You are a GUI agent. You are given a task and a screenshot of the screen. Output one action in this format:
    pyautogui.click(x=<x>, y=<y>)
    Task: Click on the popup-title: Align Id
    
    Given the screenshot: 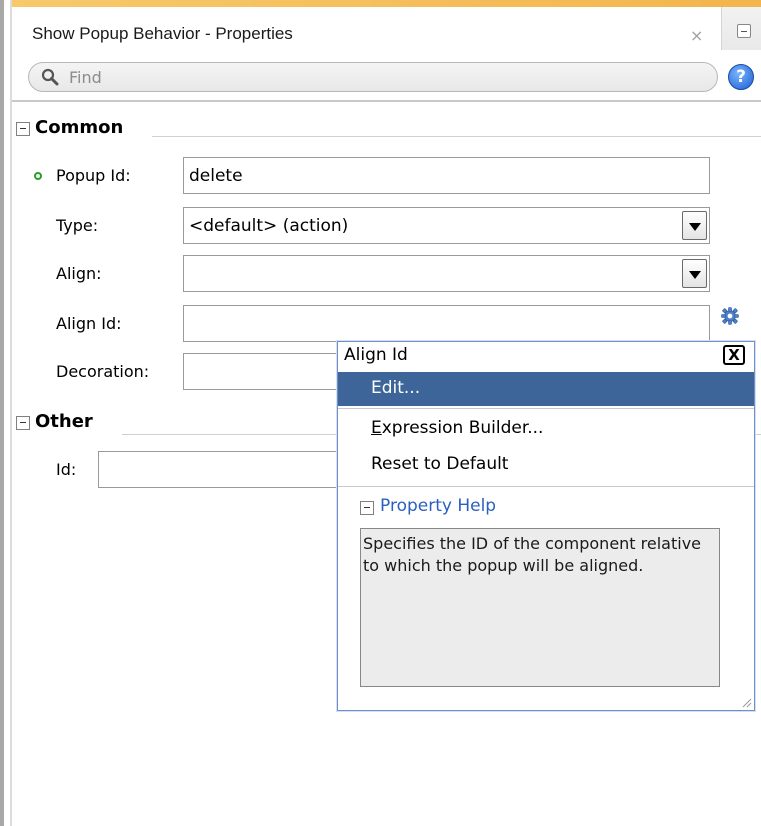 What is the action you would take?
    pyautogui.click(x=376, y=355)
    